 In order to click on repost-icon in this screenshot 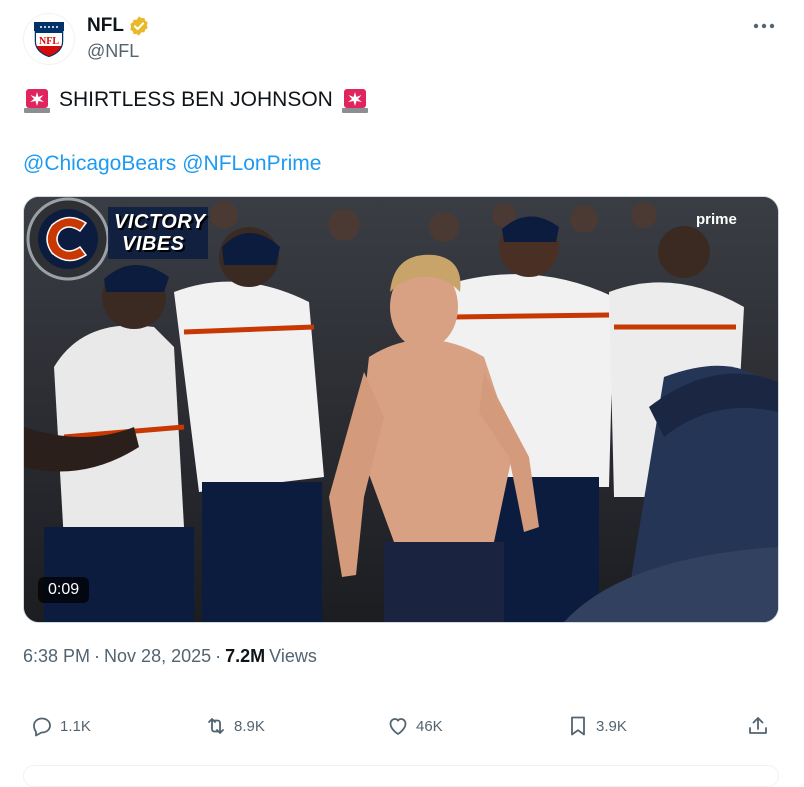, I will do `click(216, 726)`.